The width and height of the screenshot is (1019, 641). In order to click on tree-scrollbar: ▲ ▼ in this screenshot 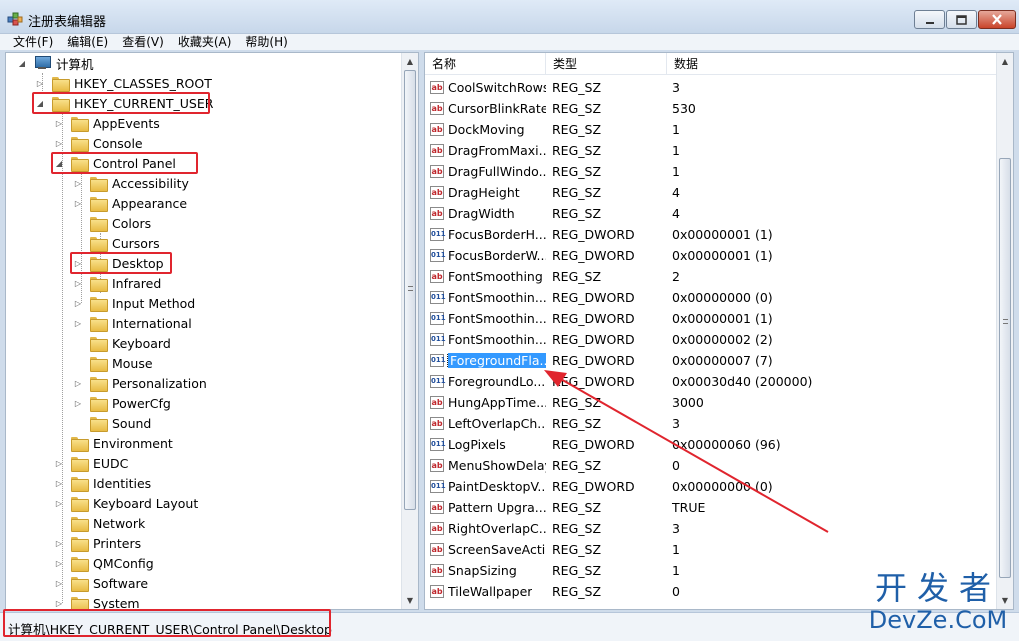, I will do `click(409, 331)`.